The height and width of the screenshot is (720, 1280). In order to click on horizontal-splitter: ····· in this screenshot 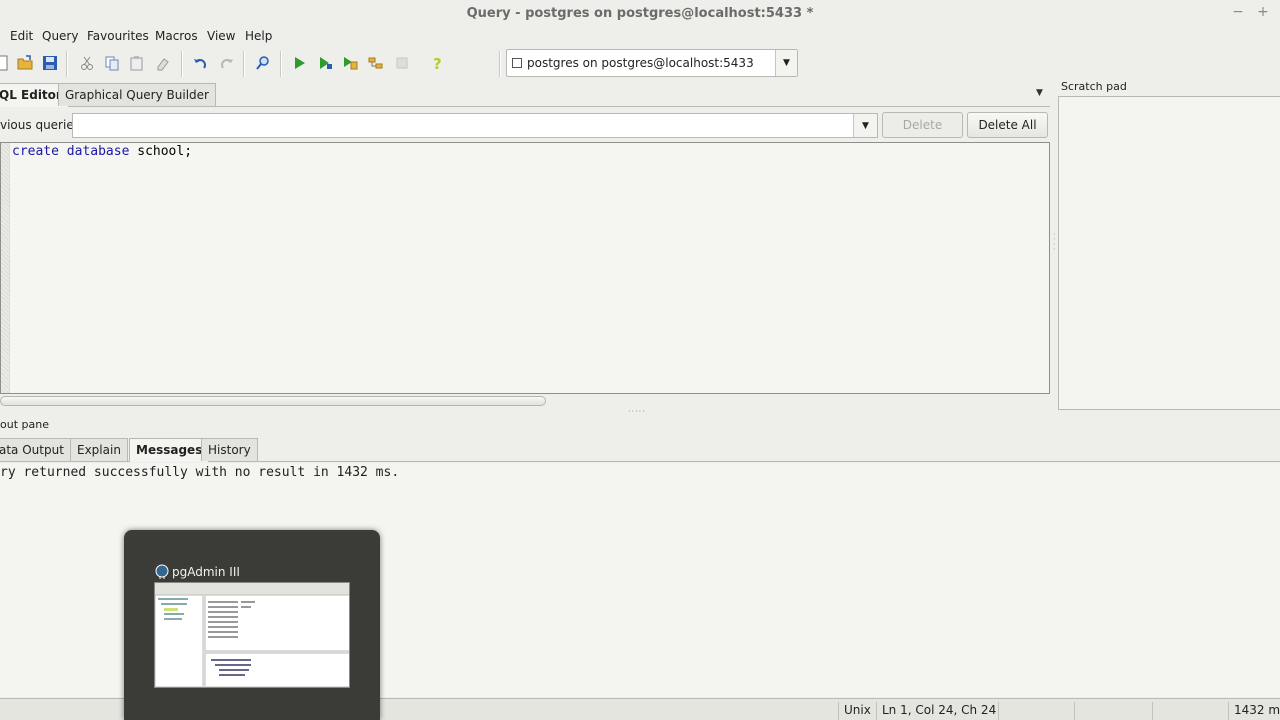, I will do `click(640, 411)`.